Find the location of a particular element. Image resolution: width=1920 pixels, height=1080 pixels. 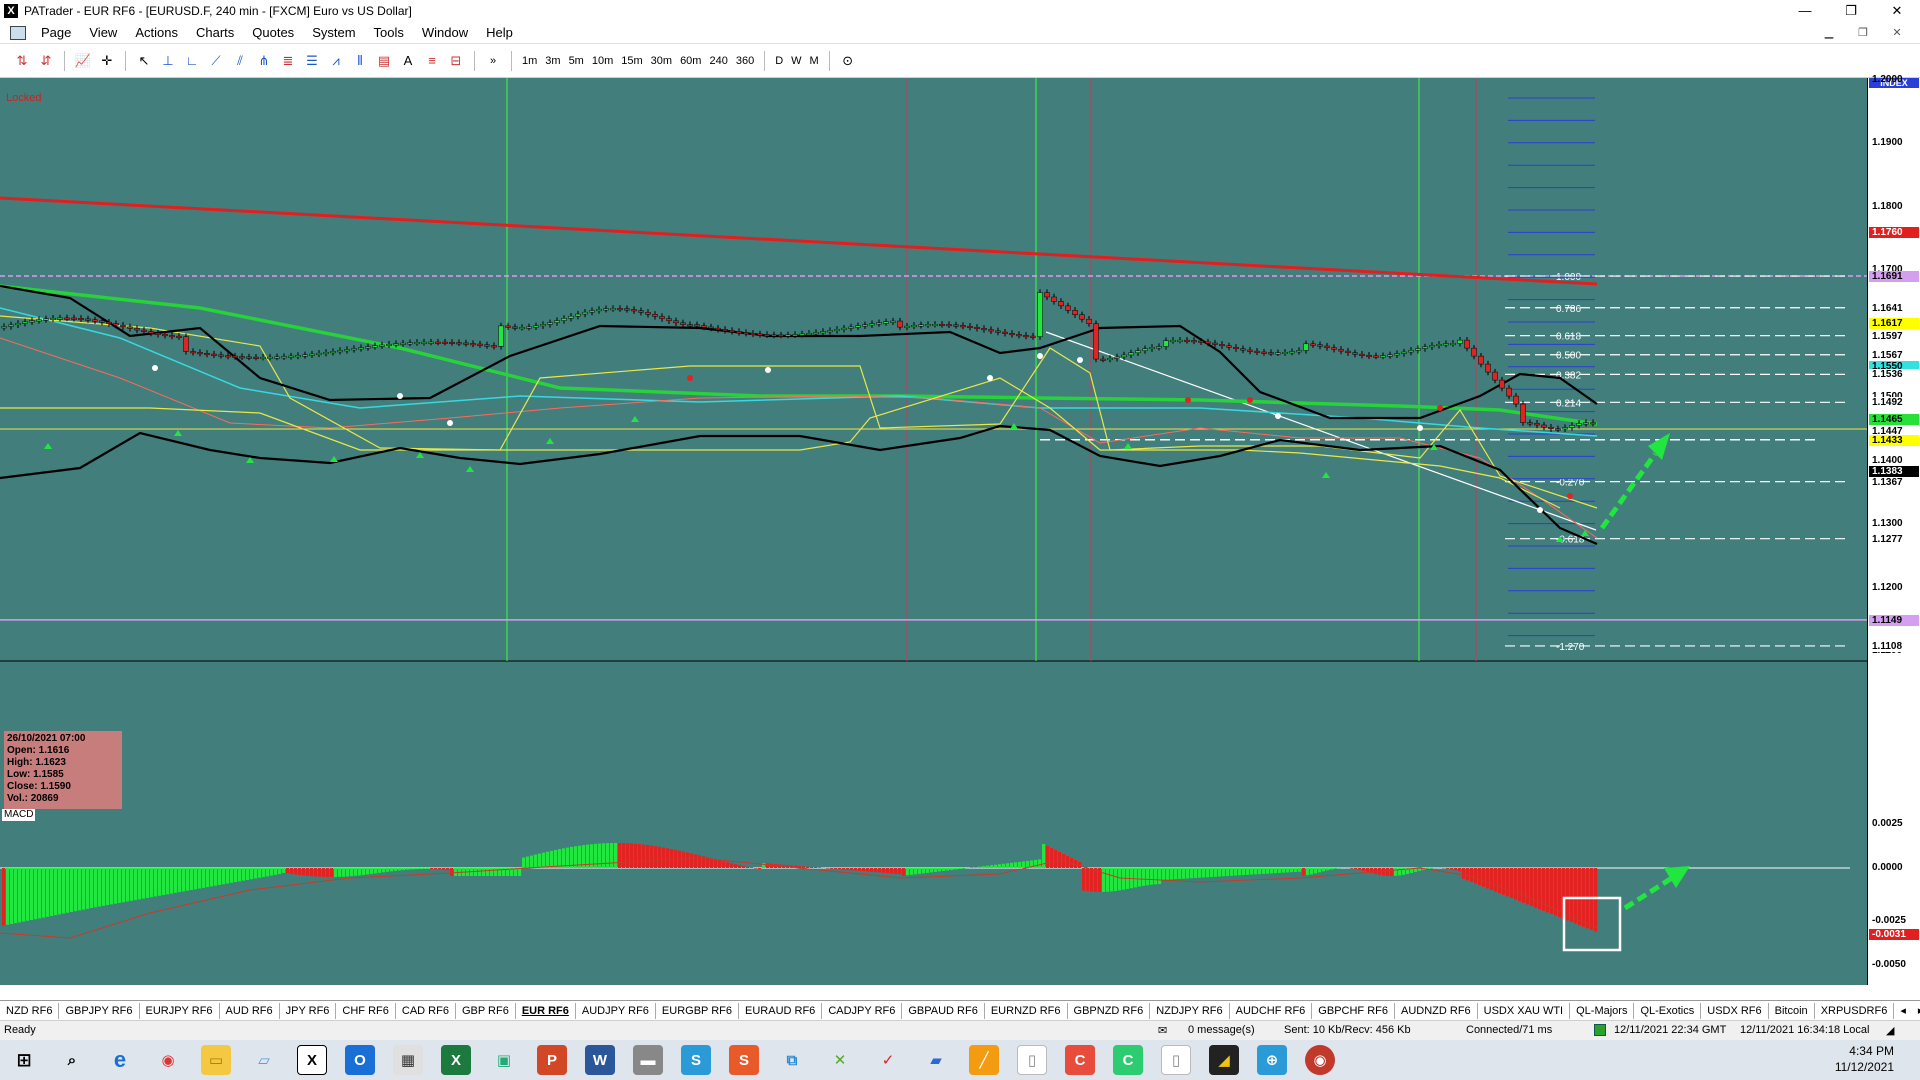

fibonacci-icon: ≣ is located at coordinates (288, 61).